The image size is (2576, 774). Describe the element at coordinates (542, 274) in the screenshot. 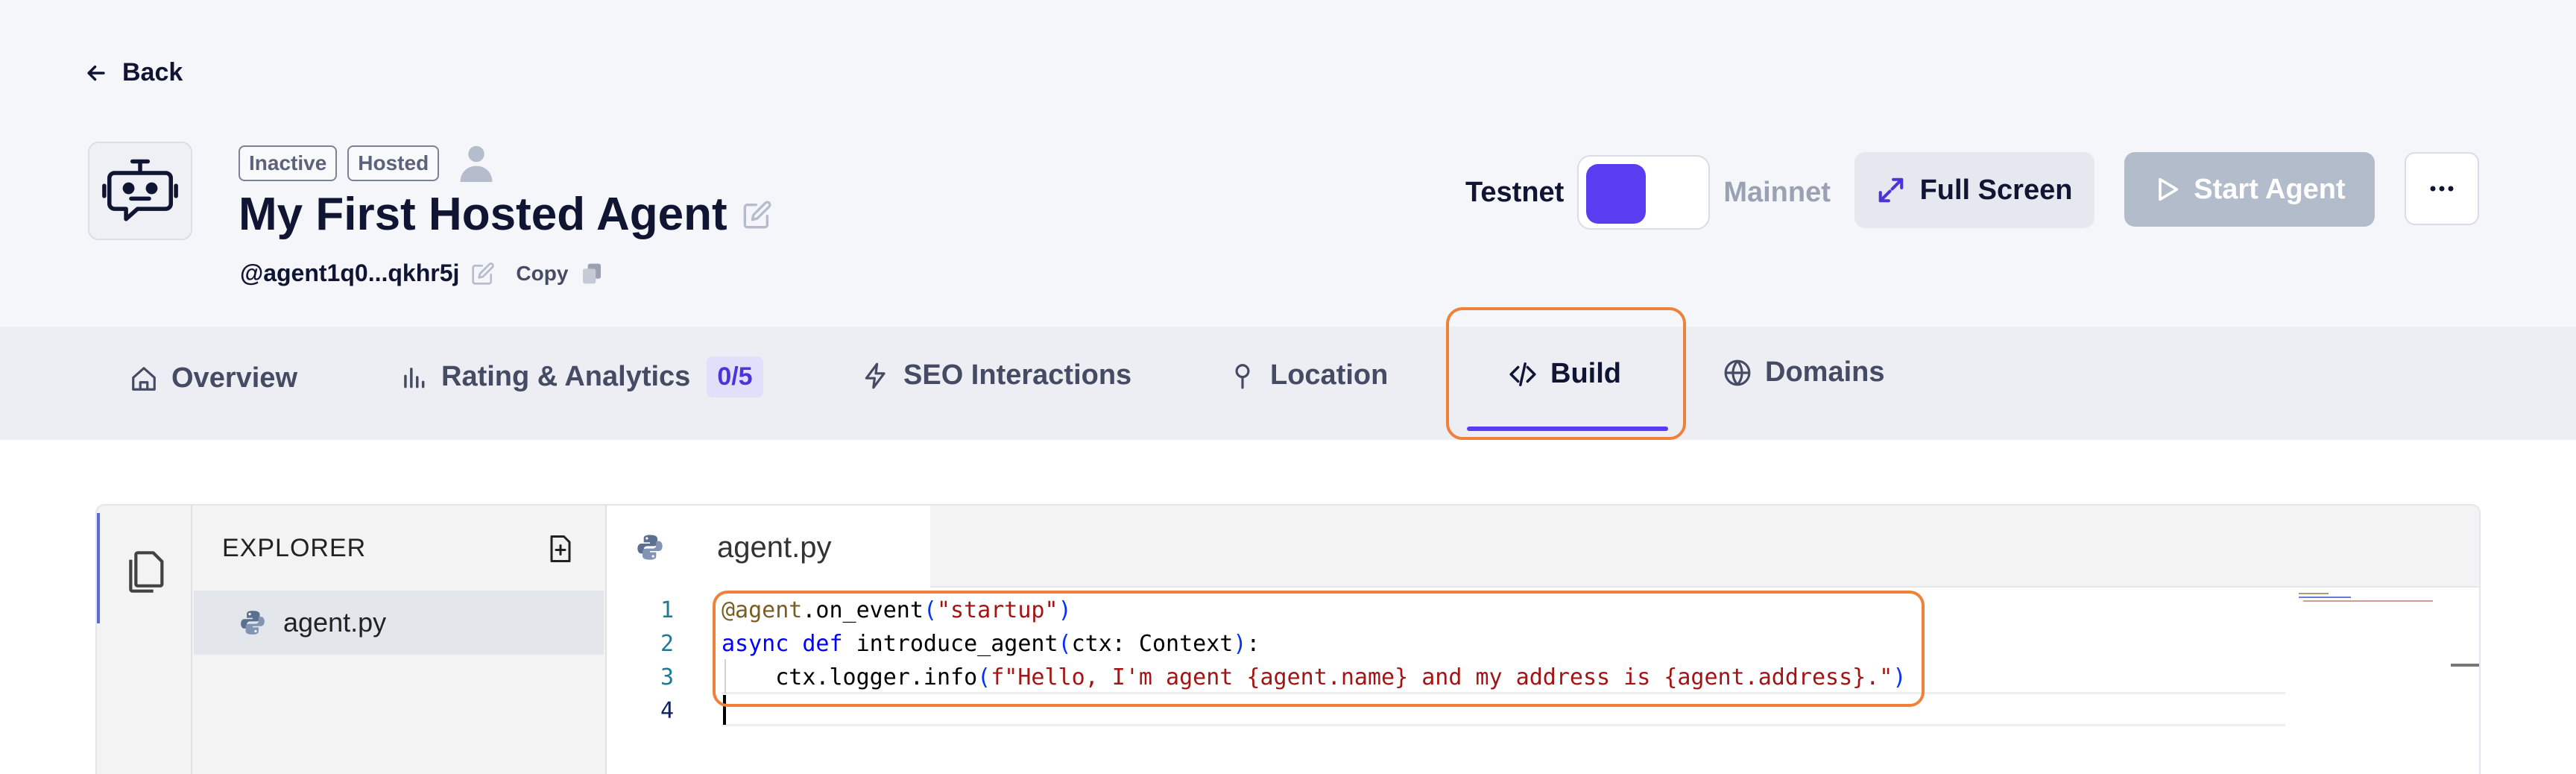

I see `copy-address-button: Copy` at that location.